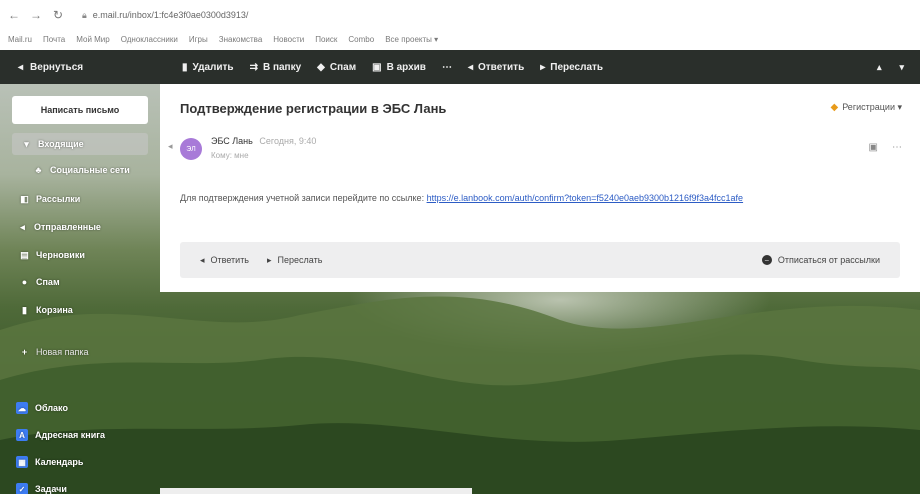  Describe the element at coordinates (361, 39) in the screenshot. I see `bookmark-item: Combo` at that location.